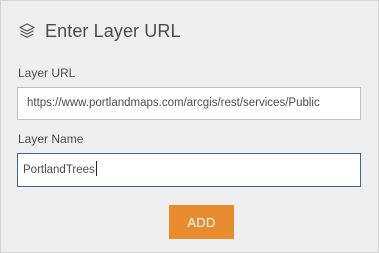 This screenshot has width=379, height=253. I want to click on layer-url-label: Layer URL, so click(47, 73).